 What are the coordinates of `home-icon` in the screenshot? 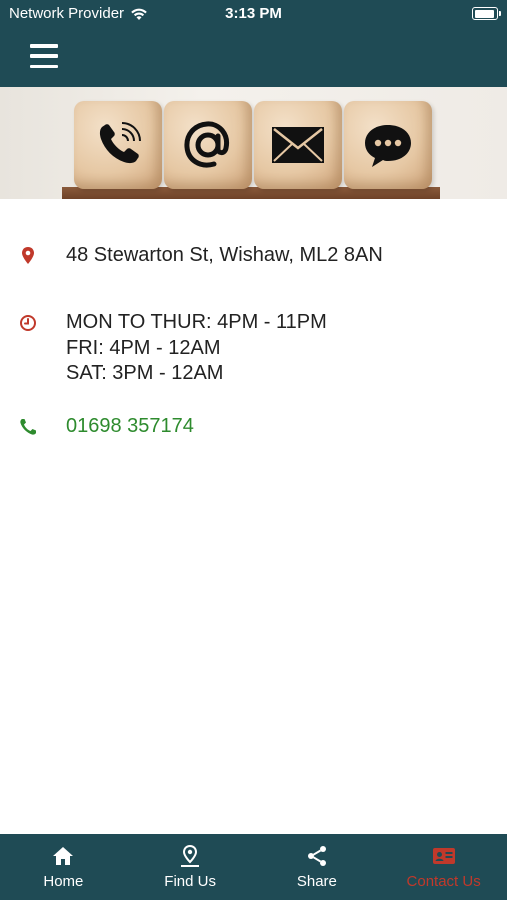 It's located at (63, 856).